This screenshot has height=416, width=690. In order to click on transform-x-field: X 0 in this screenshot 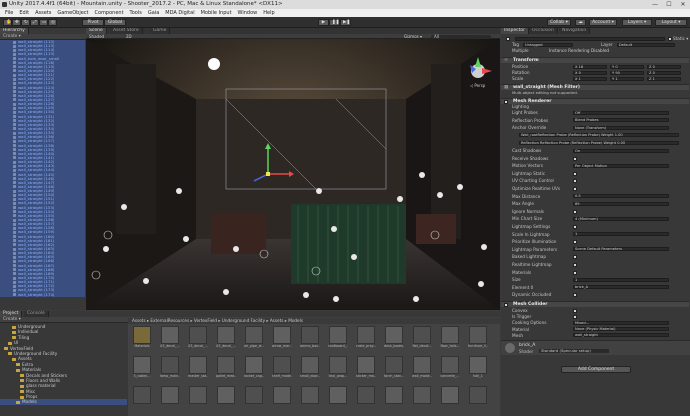, I will do `click(590, 72)`.